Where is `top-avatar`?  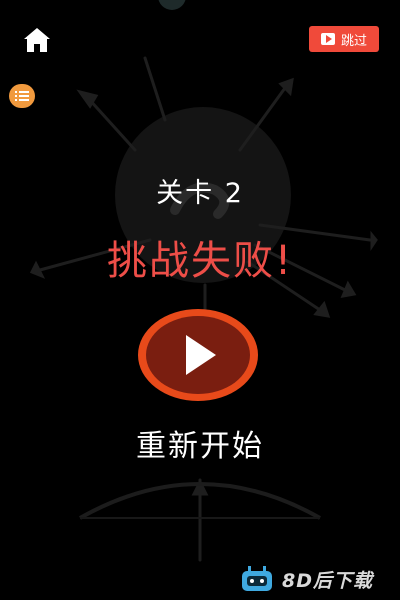
top-avatar is located at coordinates (172, 5).